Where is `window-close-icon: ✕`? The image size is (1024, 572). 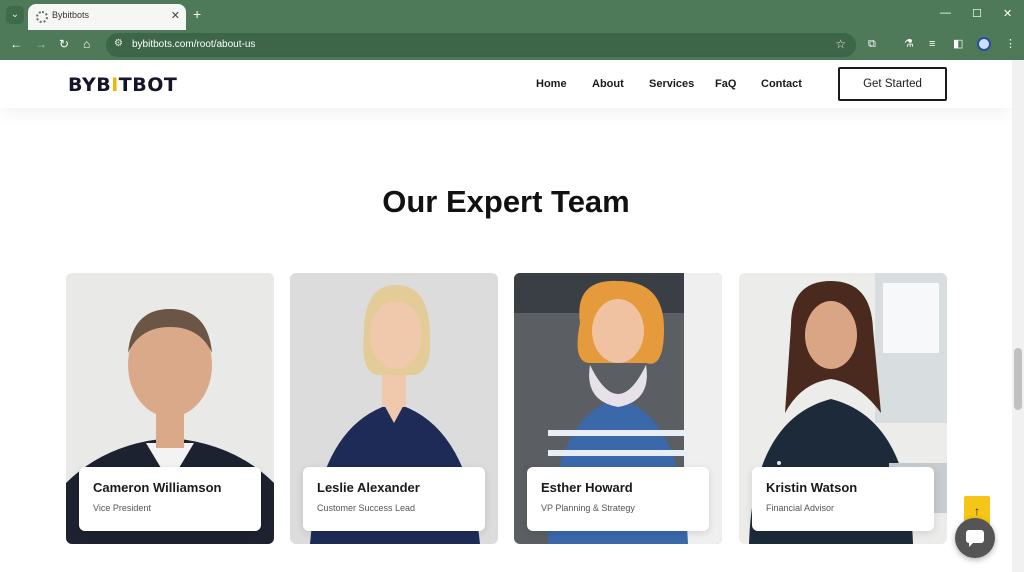 window-close-icon: ✕ is located at coordinates (1007, 13).